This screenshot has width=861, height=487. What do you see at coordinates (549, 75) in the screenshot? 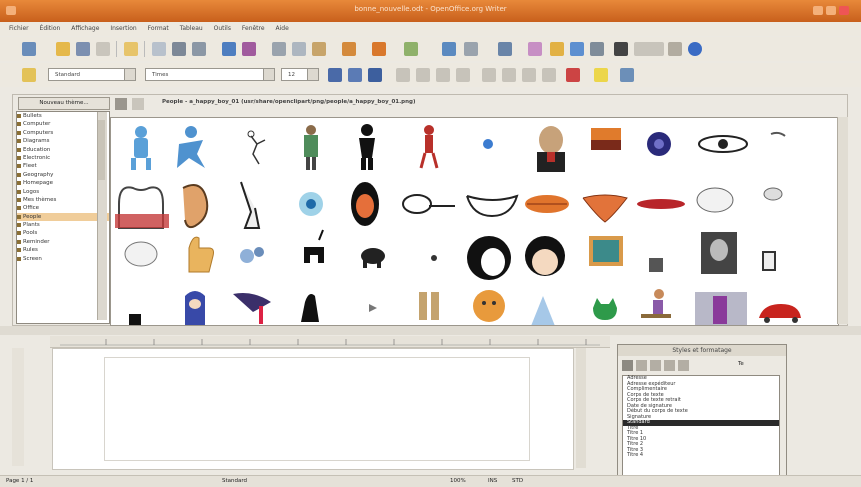
I see `increase-indent-icon` at bounding box center [549, 75].